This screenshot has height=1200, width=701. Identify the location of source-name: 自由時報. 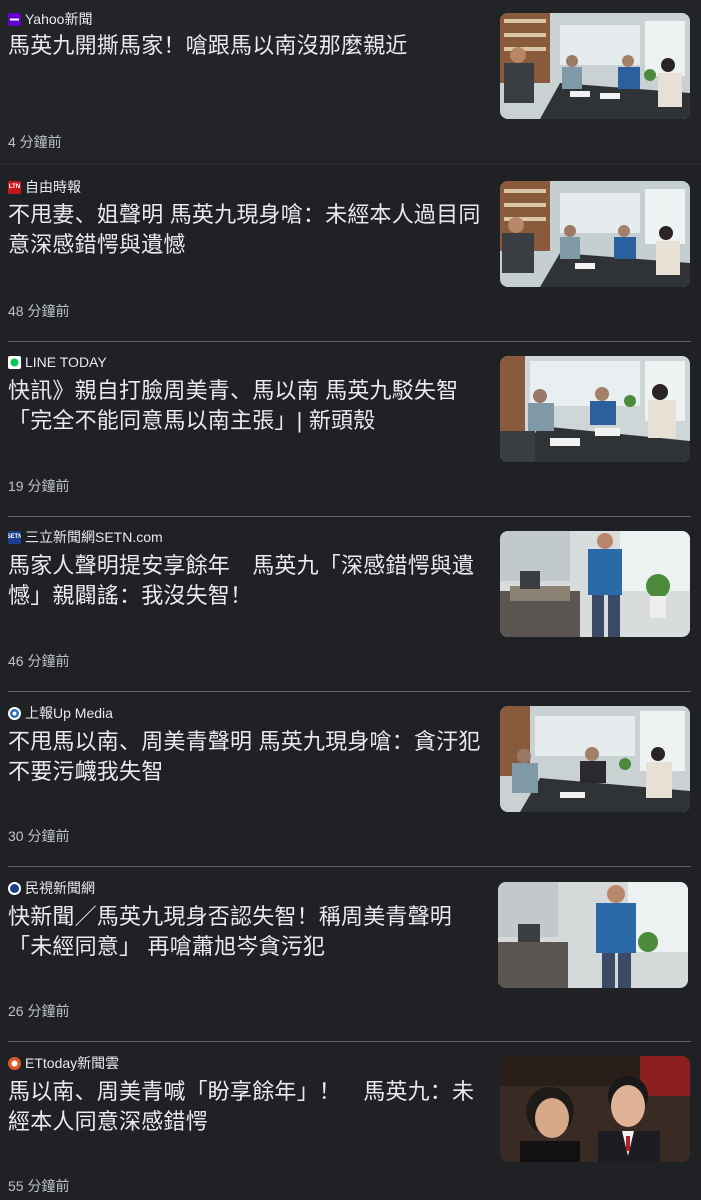
(53, 187).